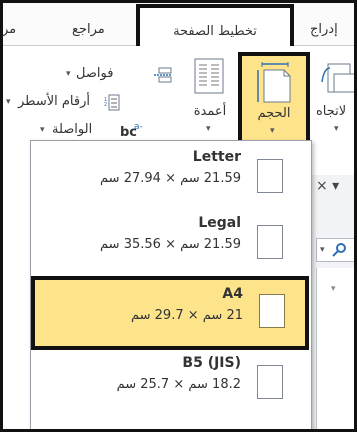  What do you see at coordinates (333, 289) in the screenshot?
I see `pane-dropdown-icon: ▾` at bounding box center [333, 289].